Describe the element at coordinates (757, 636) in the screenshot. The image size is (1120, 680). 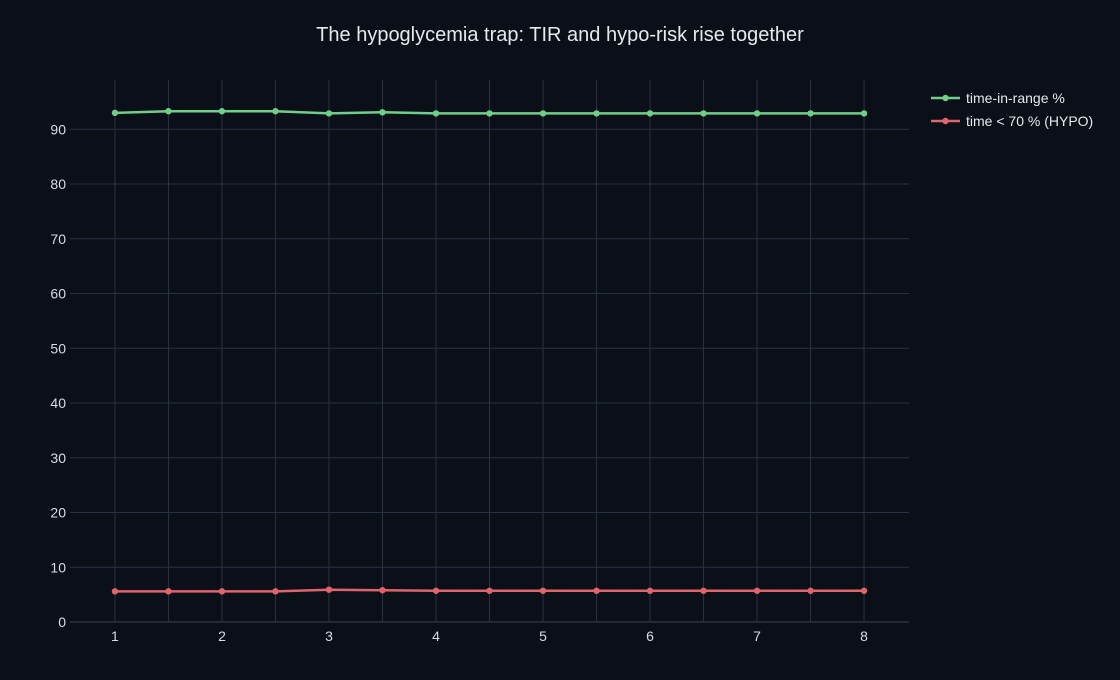
I see `x-tick-label: 7` at that location.